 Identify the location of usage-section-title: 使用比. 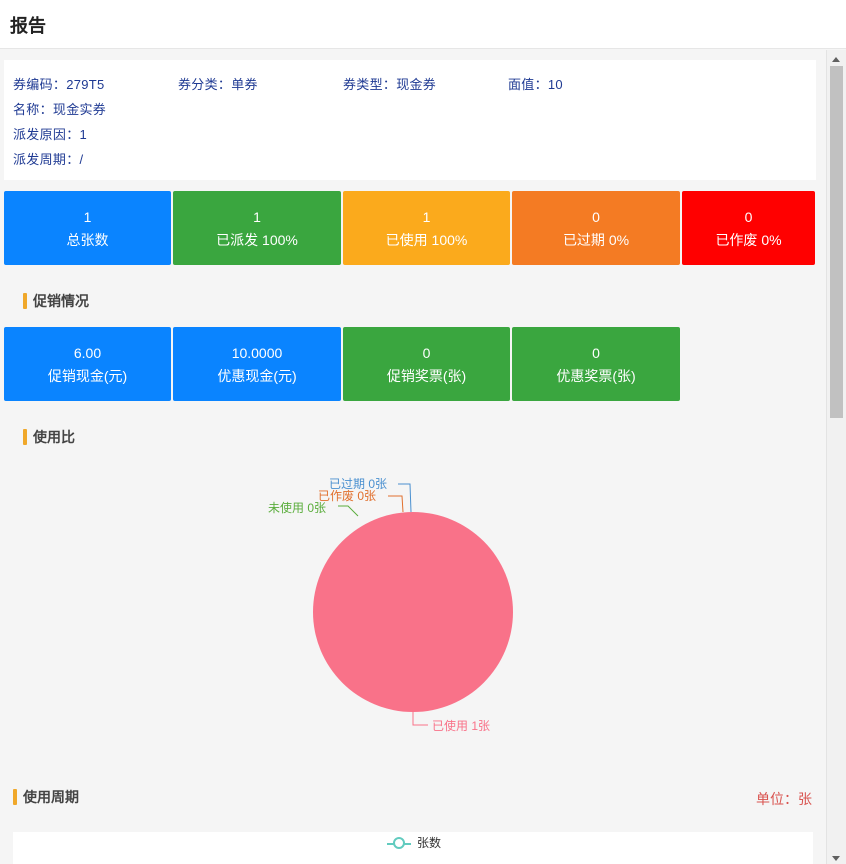
(49, 437).